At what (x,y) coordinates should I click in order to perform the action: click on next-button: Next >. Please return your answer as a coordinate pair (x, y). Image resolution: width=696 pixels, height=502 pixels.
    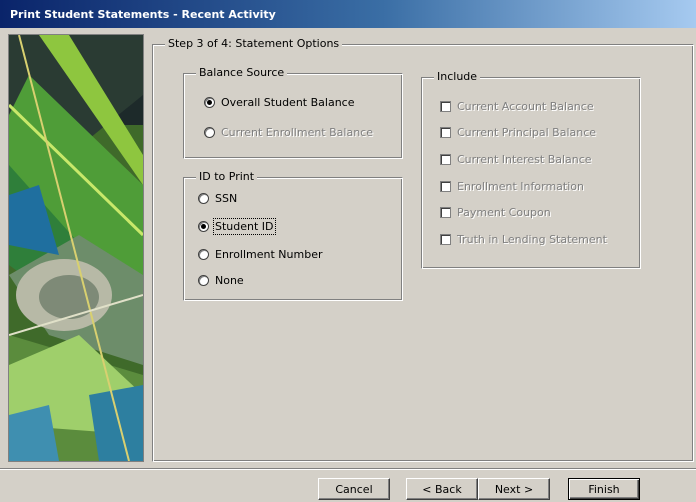
    Looking at the image, I should click on (514, 489).